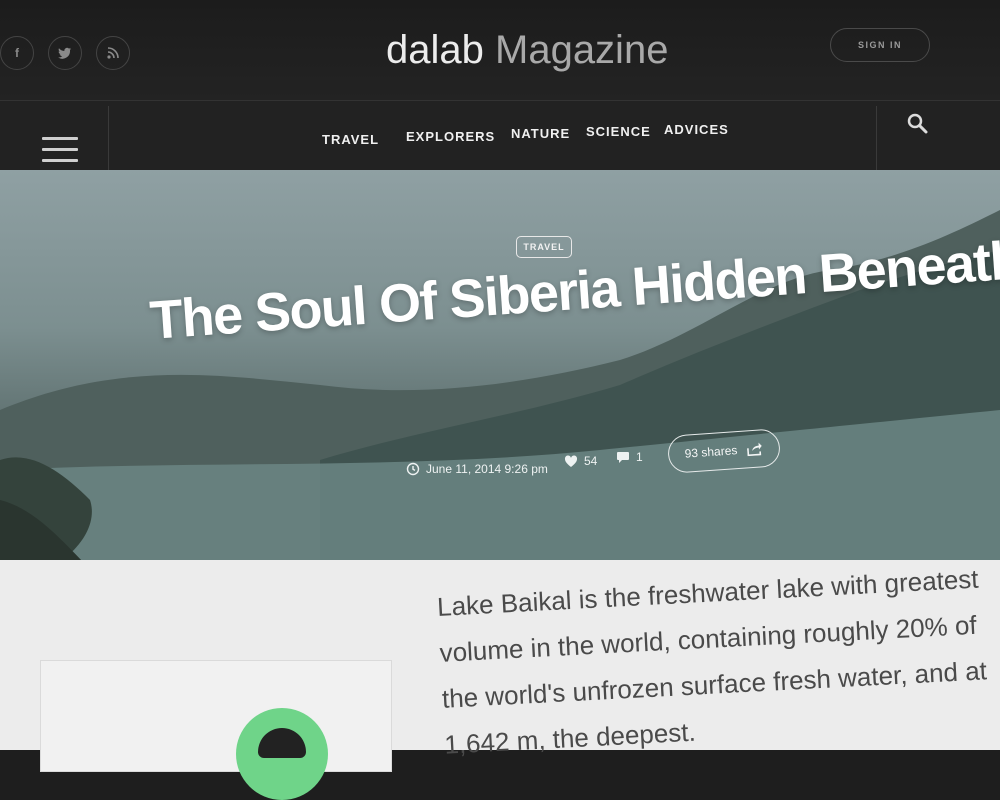 The height and width of the screenshot is (800, 1000). Describe the element at coordinates (350, 139) in the screenshot. I see `nav-item-travel: TRAVEL` at that location.